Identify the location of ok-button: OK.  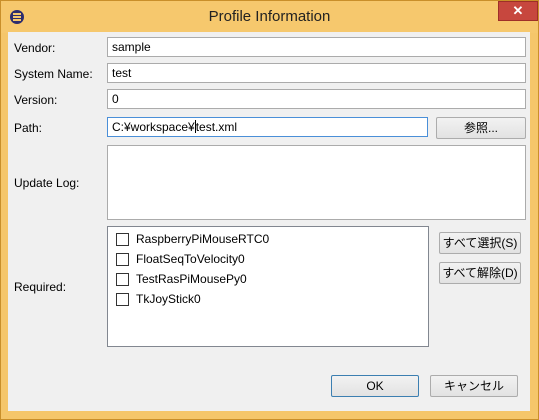
(375, 386).